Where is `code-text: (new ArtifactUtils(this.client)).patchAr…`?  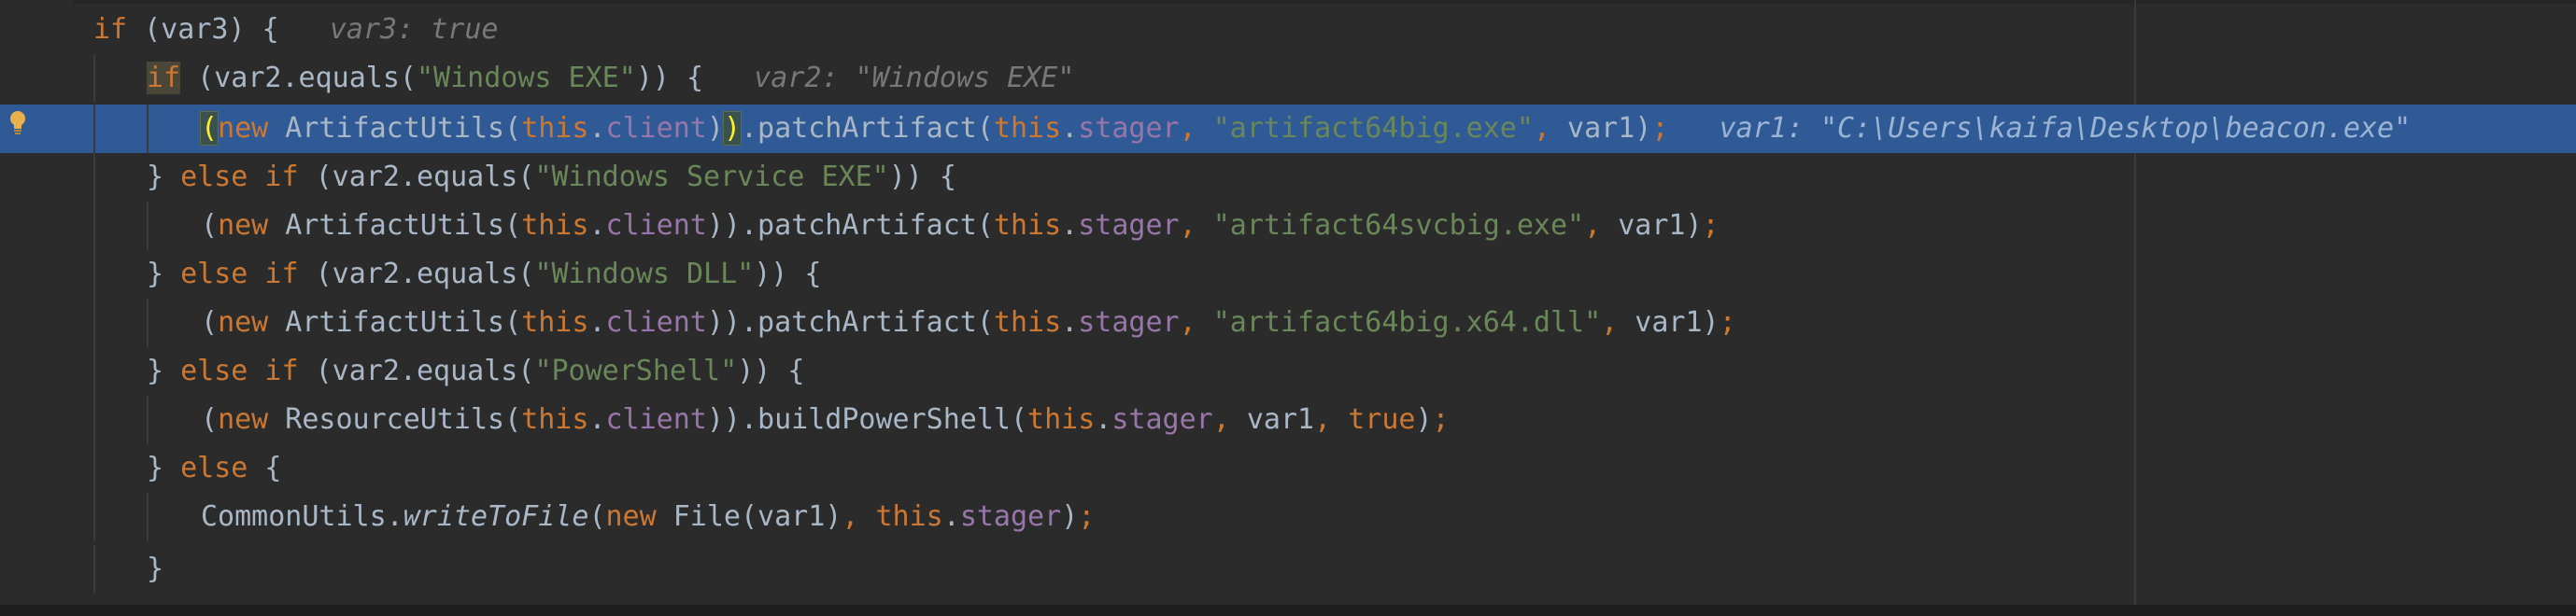
code-text: (new ArtifactUtils(this.client)).patchAr… is located at coordinates (968, 323).